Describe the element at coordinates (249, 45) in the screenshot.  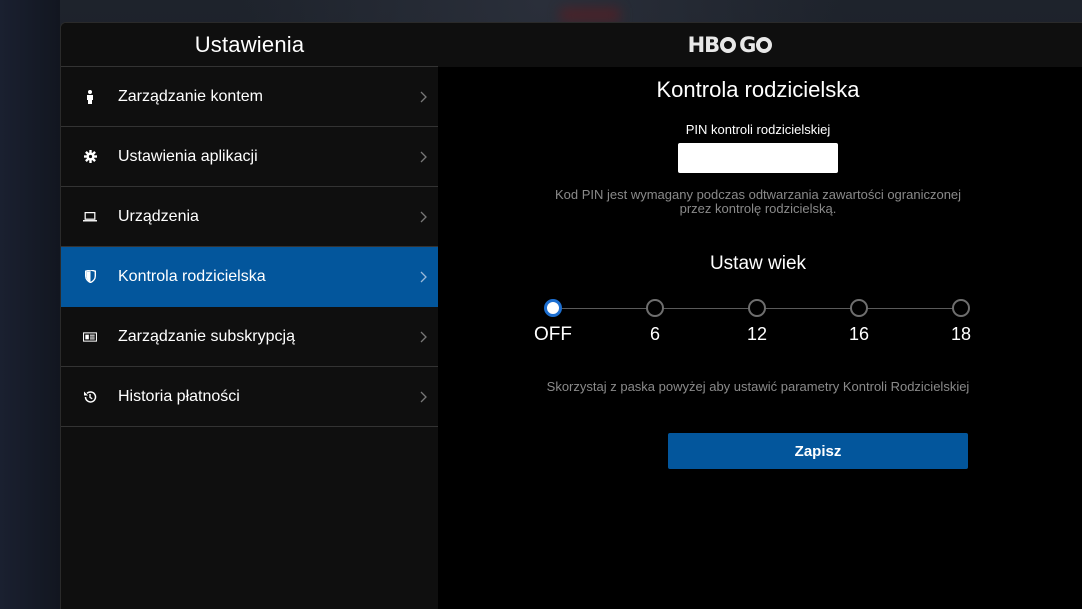
I see `sidebar-title: Ustawienia` at that location.